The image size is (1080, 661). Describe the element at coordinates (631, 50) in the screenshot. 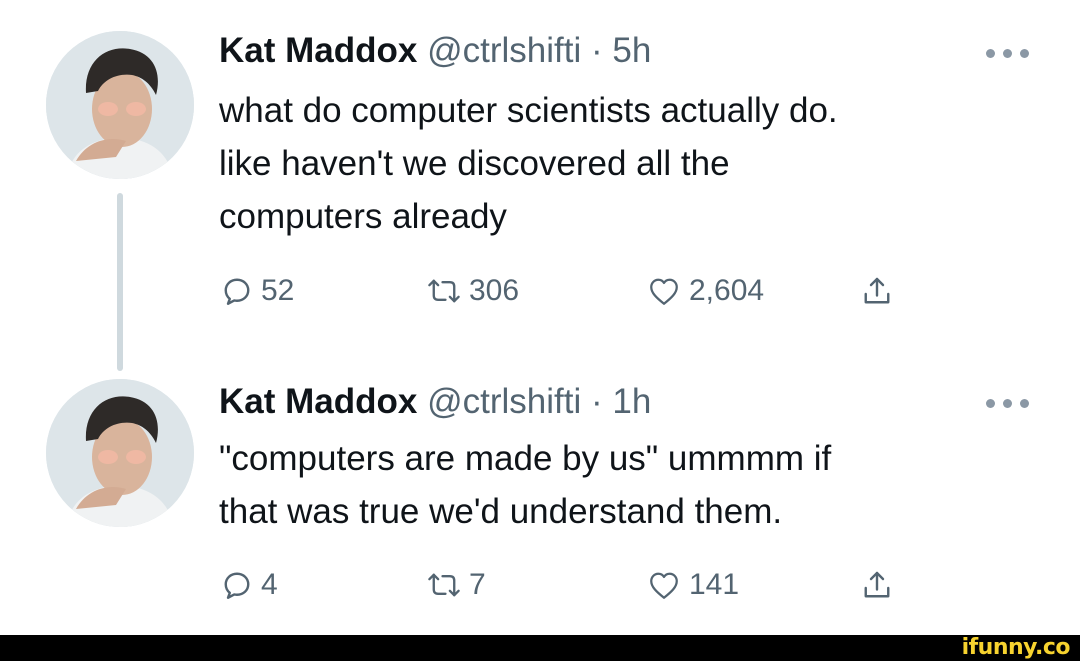

I see `tweet-timestamp: 5h` at that location.